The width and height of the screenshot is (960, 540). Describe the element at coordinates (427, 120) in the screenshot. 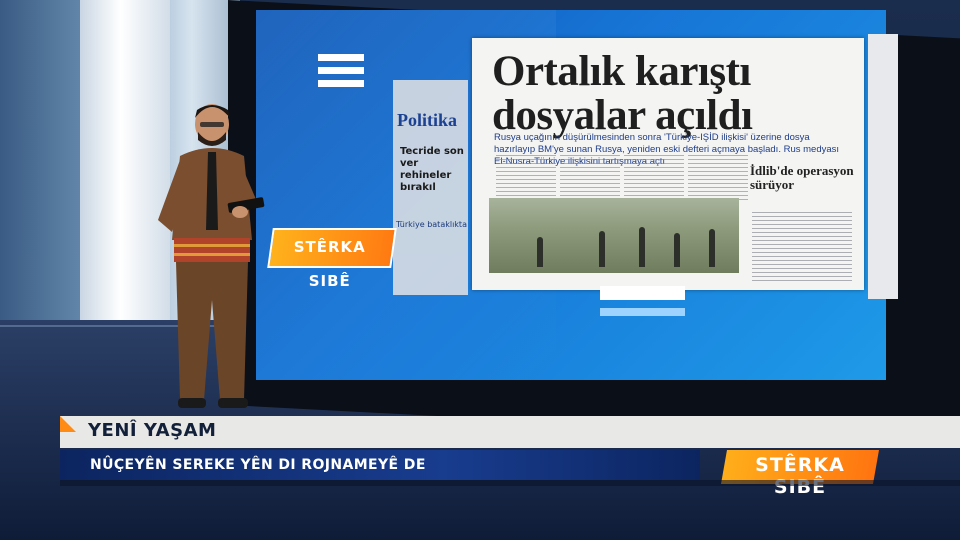

I see `background-paper-name: Politika` at that location.